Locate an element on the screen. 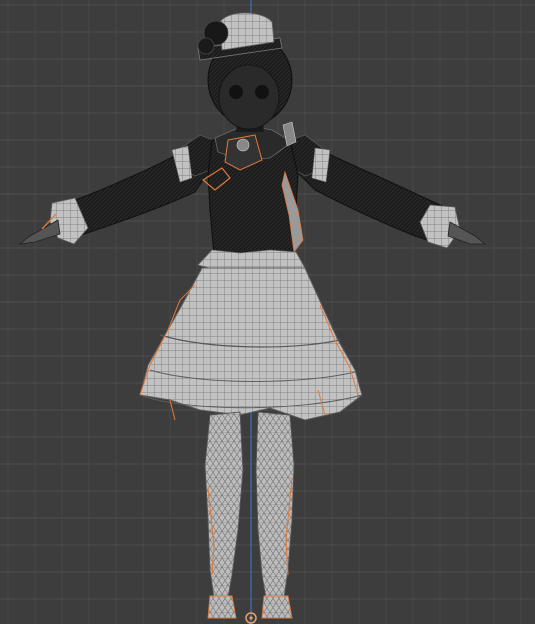  left-shoe-mesh is located at coordinates (222, 607).